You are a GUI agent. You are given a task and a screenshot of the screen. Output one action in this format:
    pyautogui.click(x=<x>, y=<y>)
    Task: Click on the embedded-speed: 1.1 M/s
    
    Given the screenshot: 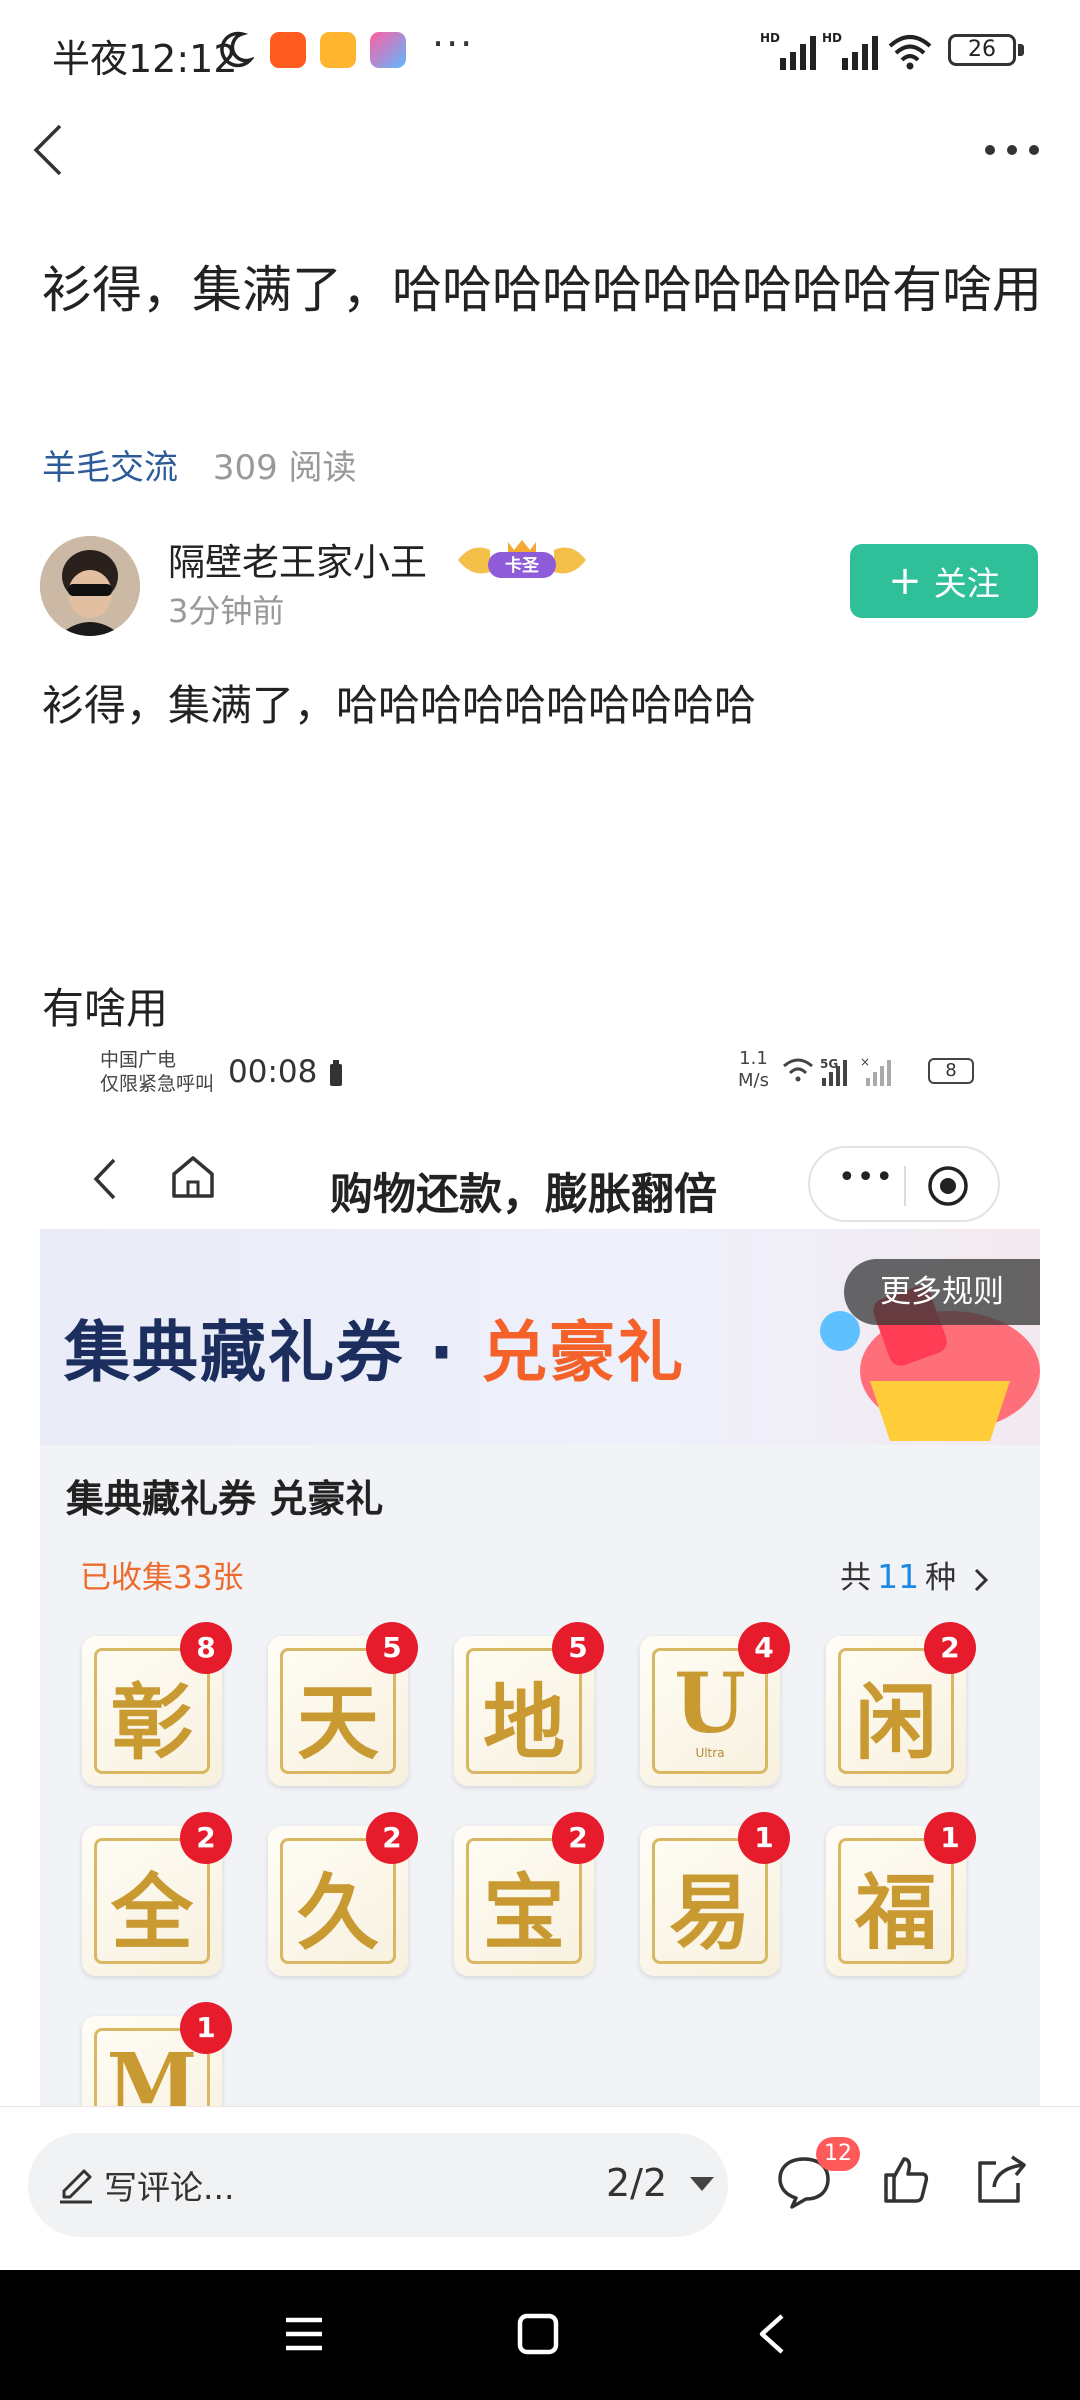 What is the action you would take?
    pyautogui.click(x=753, y=1070)
    